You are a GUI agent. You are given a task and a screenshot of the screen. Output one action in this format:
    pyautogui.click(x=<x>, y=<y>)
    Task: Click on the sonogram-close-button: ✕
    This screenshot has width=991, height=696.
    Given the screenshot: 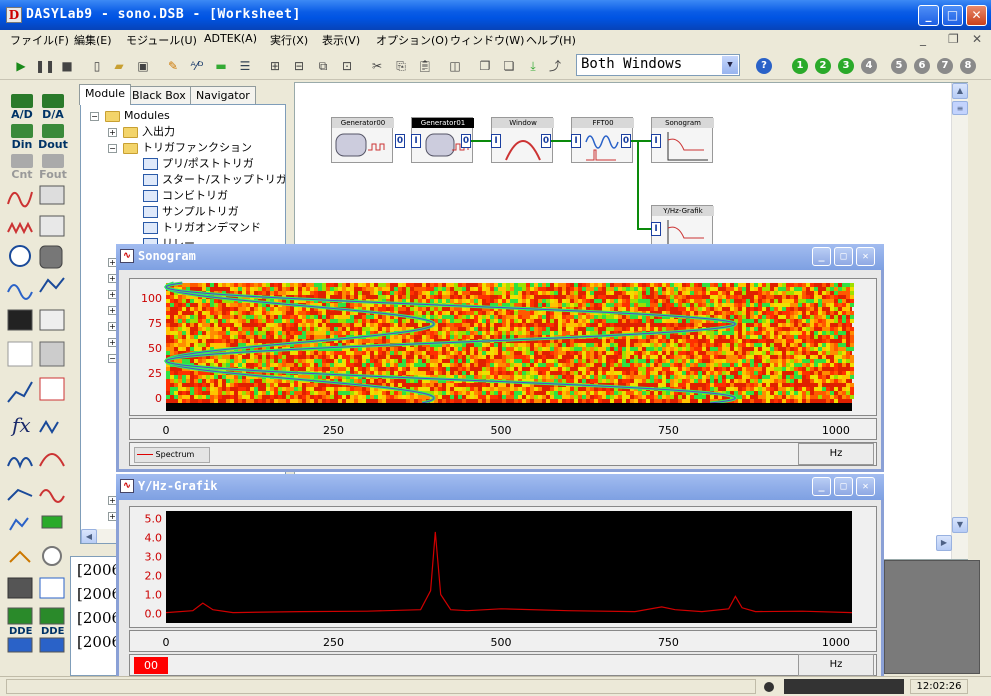 What is the action you would take?
    pyautogui.click(x=865, y=256)
    